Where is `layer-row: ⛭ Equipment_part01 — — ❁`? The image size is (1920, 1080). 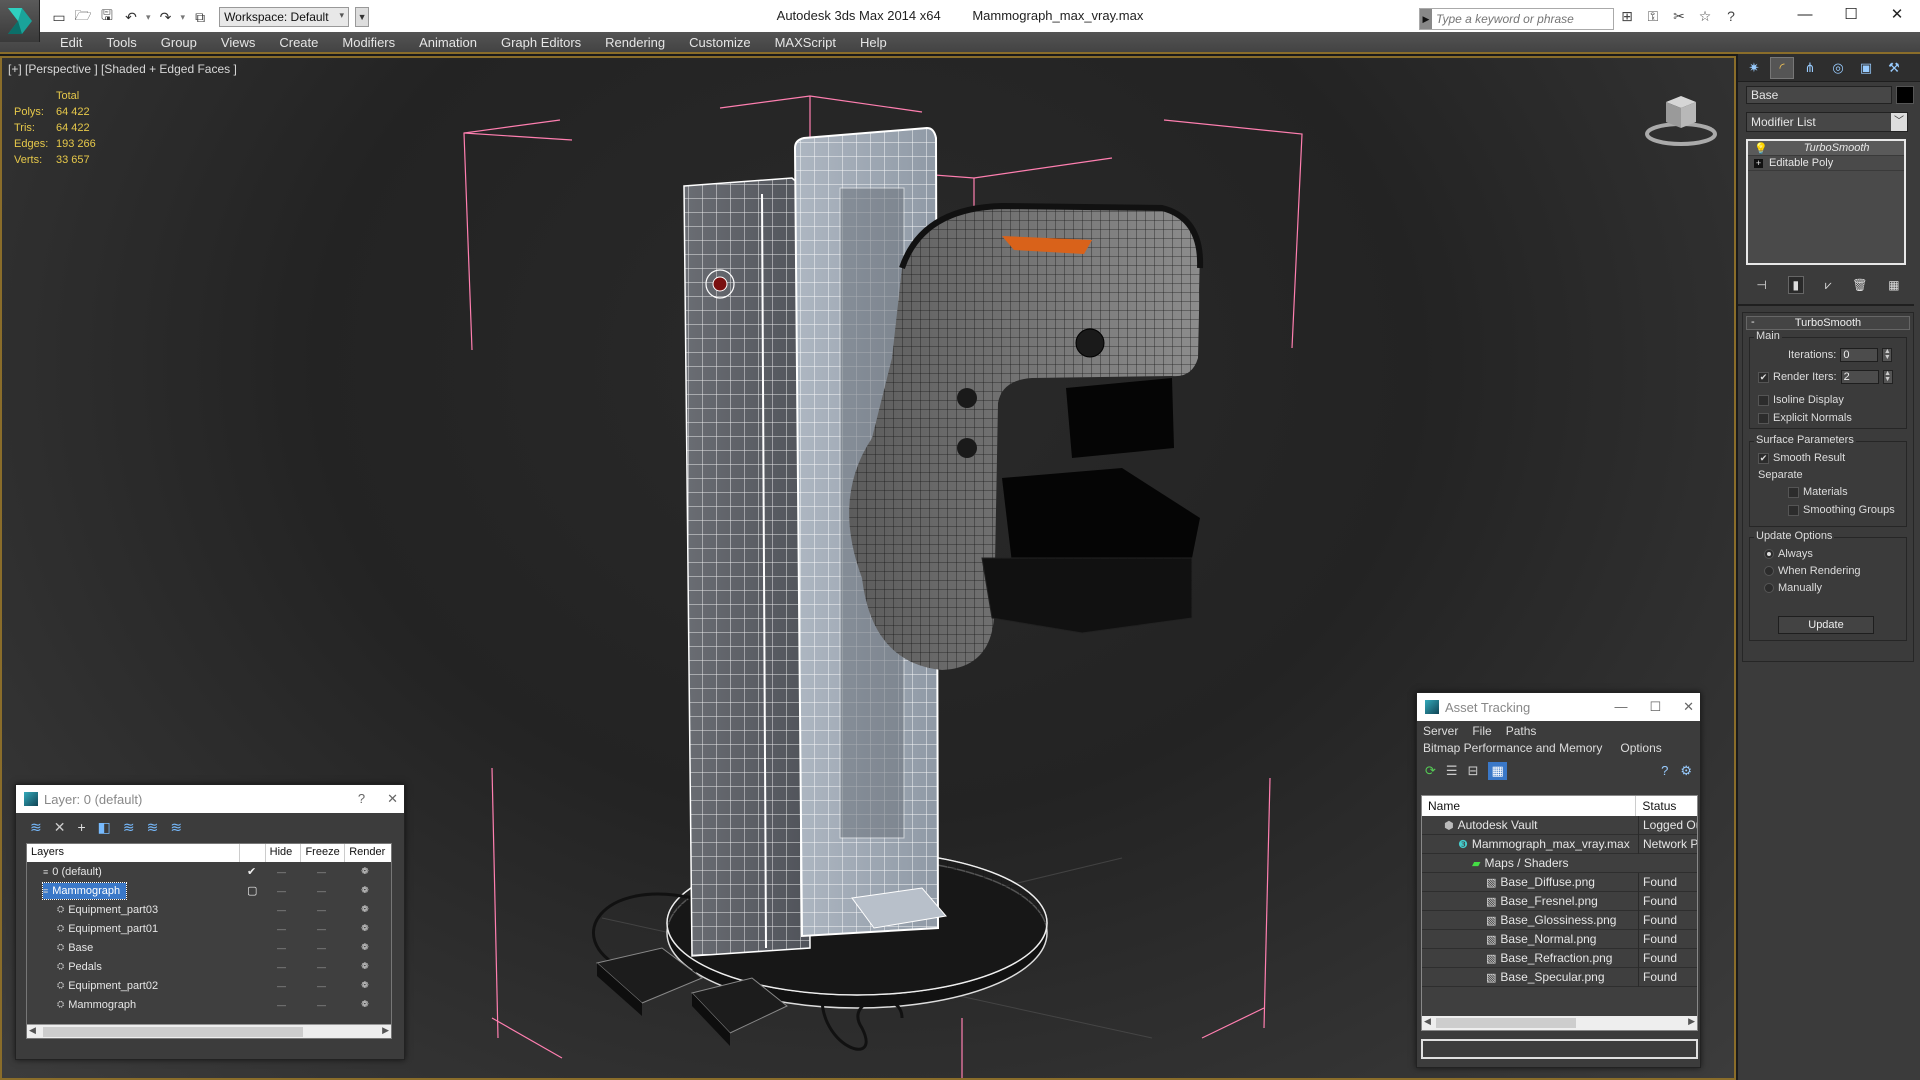
layer-row: ⛭ Equipment_part01 — — ❁ is located at coordinates (209, 928).